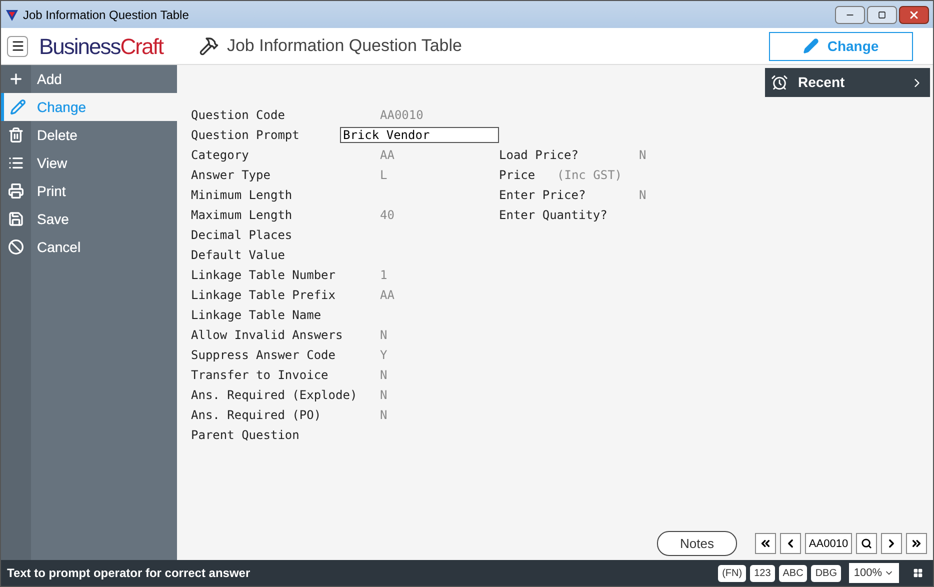 Image resolution: width=934 pixels, height=587 pixels. Describe the element at coordinates (402, 115) in the screenshot. I see `field-value: AA0010` at that location.